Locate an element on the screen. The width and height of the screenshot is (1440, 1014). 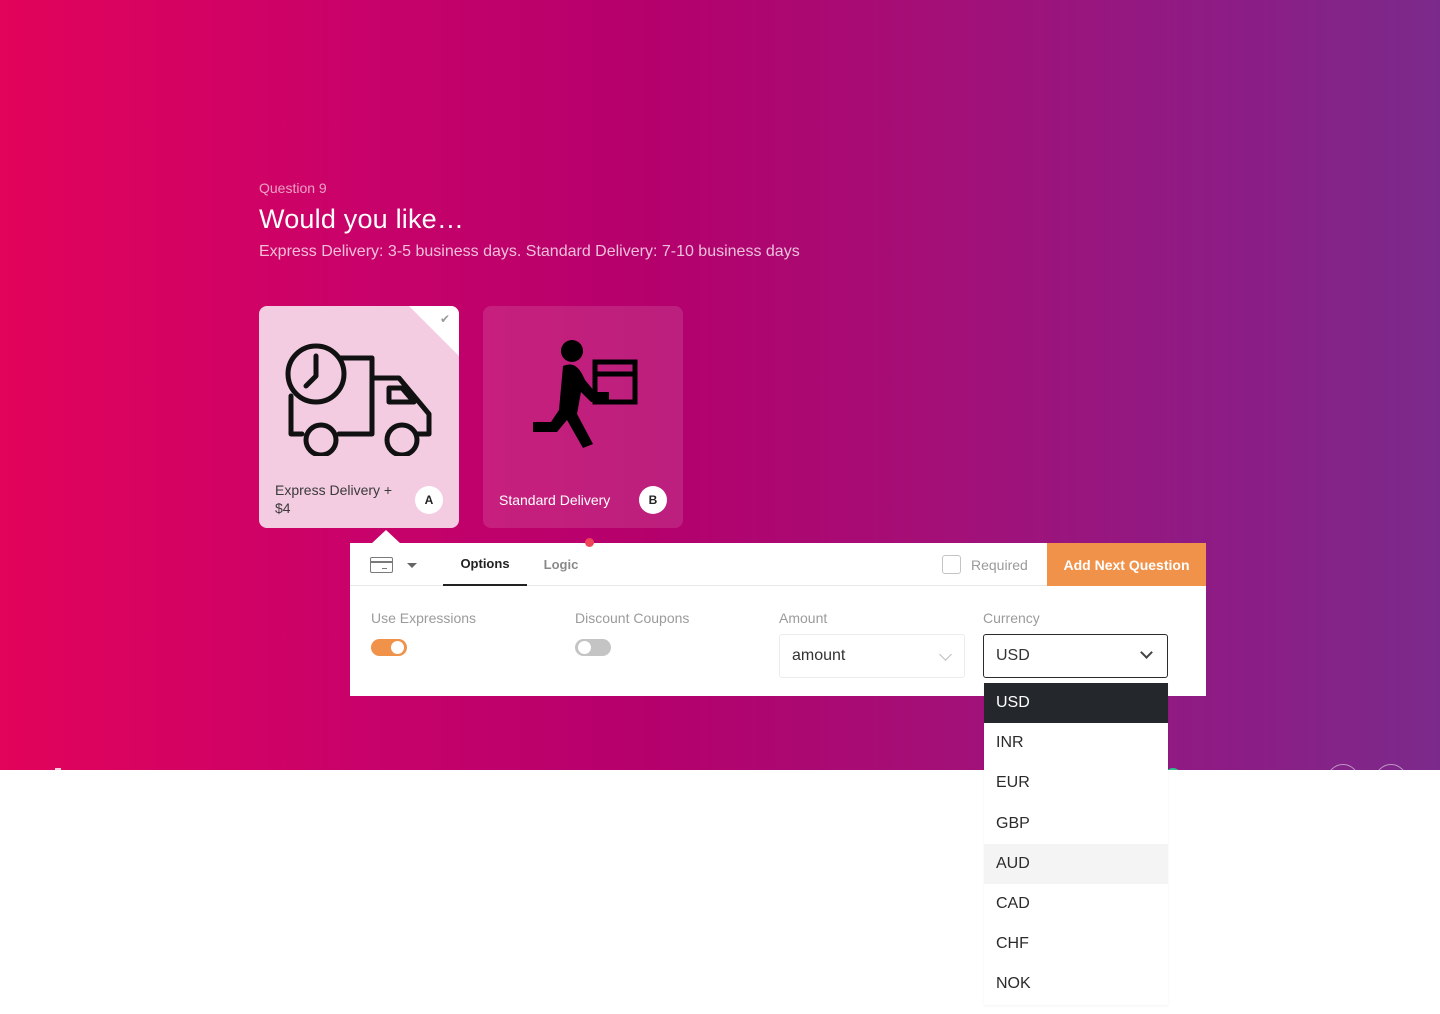
next-button is located at coordinates (1391, 767).